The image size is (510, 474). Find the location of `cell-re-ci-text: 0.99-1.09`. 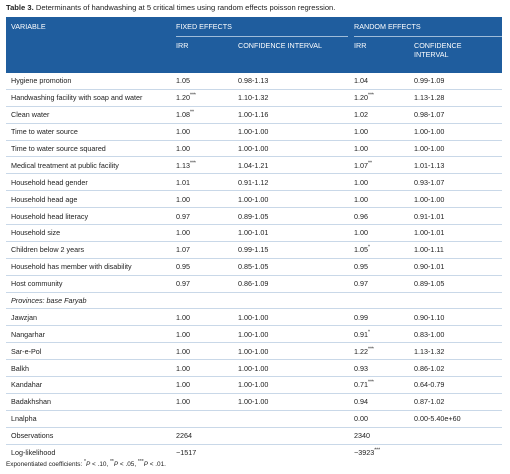

cell-re-ci-text: 0.99-1.09 is located at coordinates (429, 81).